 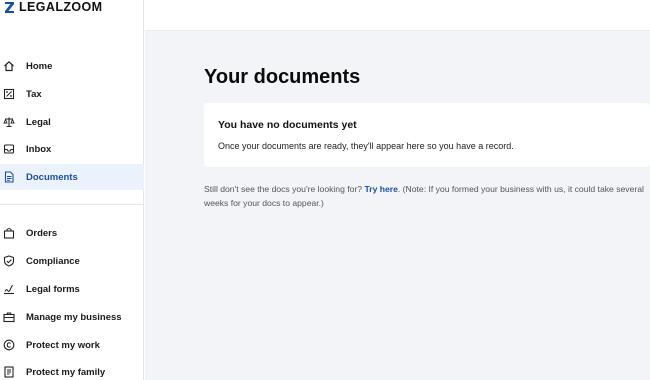 I want to click on signature-icon, so click(x=9, y=289).